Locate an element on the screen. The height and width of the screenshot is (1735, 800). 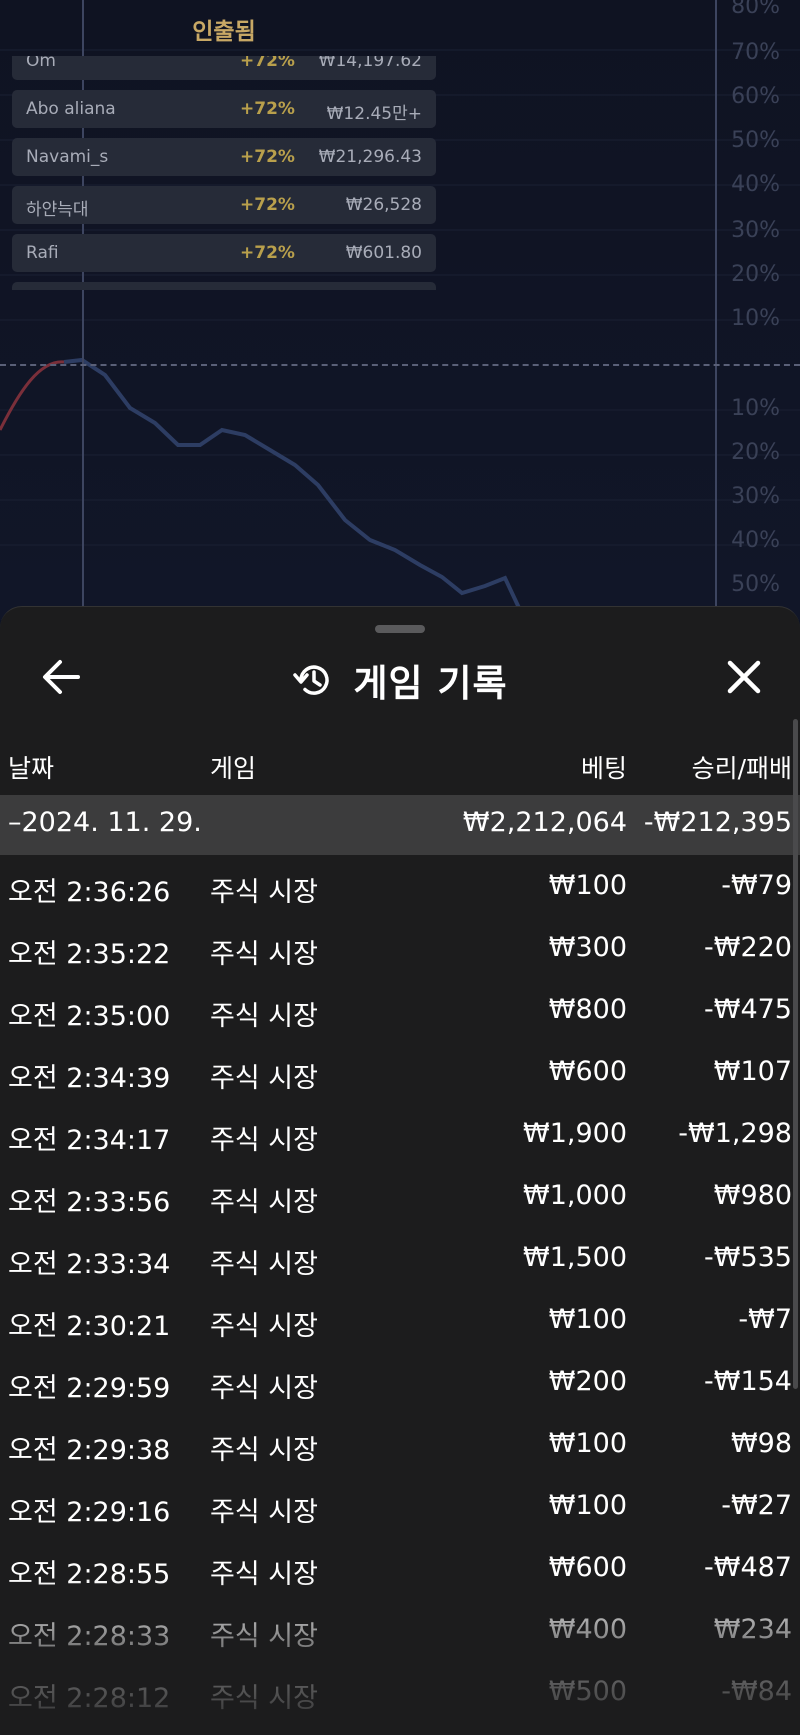
close-button is located at coordinates (744, 677).